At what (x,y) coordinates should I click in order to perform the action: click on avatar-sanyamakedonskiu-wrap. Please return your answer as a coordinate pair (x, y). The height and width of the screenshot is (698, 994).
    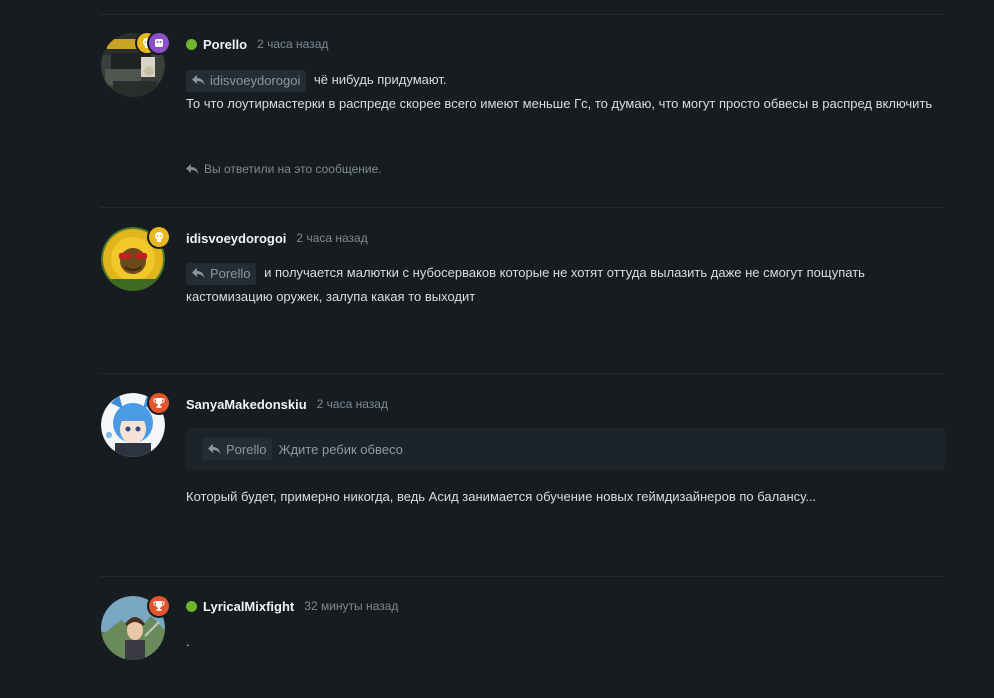
    Looking at the image, I should click on (135, 425).